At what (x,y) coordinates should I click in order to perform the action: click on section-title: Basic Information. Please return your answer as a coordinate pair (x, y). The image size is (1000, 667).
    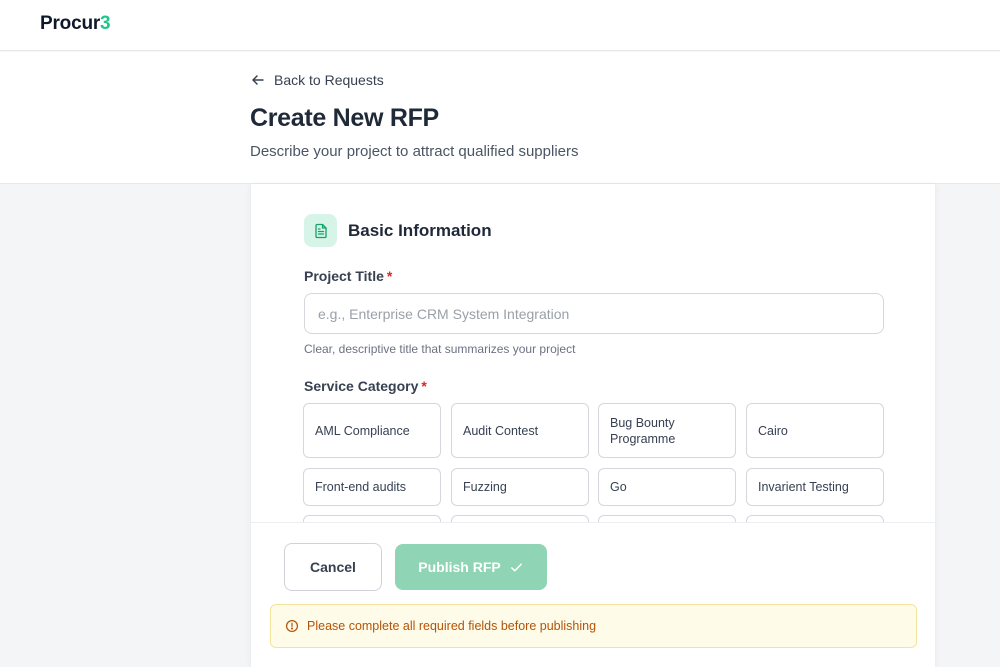
    Looking at the image, I should click on (420, 230).